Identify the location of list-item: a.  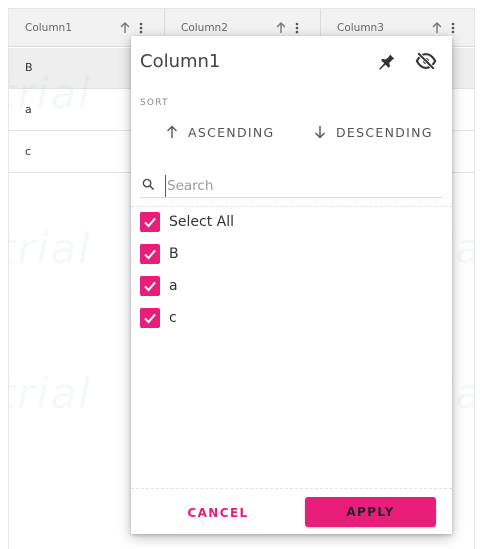
(159, 286).